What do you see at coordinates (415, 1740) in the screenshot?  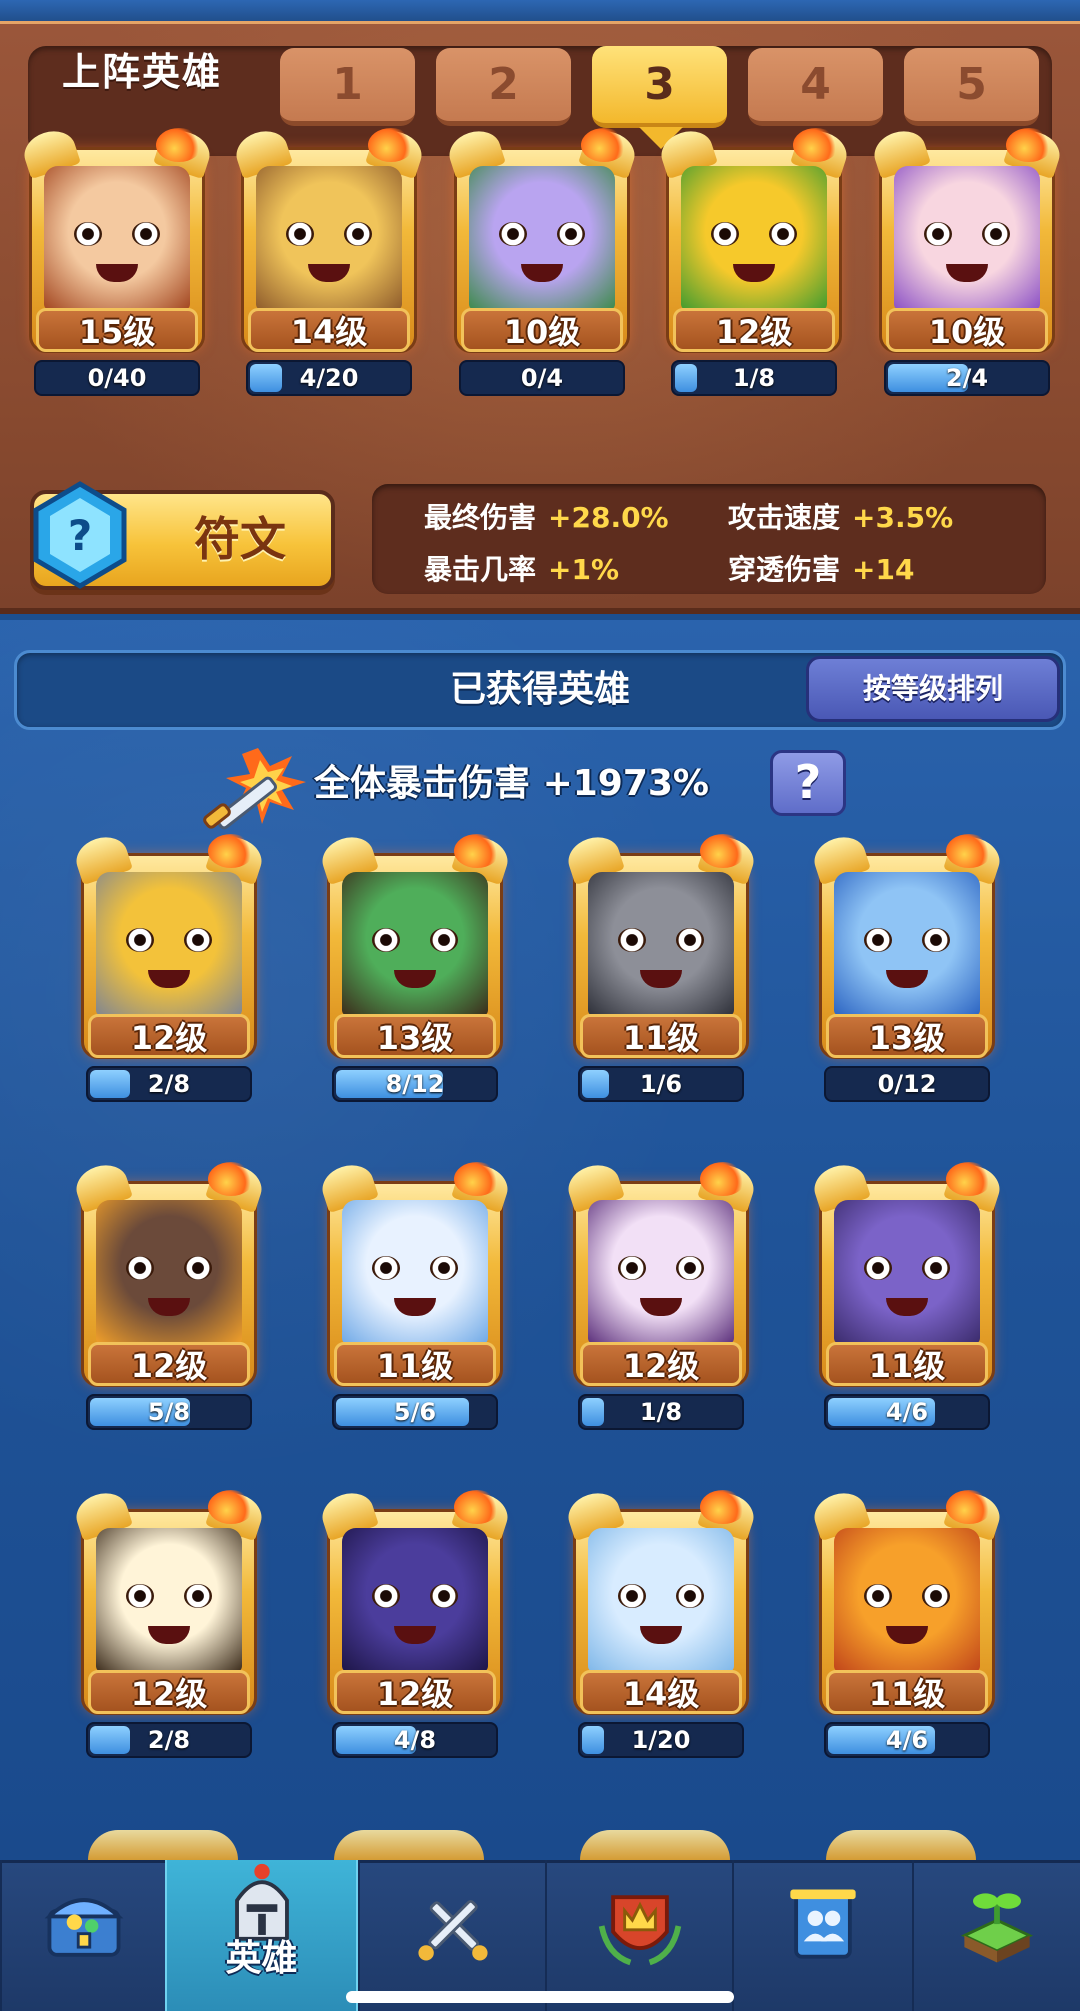 I see `hero-upgrade-progress-bar: 4/8` at bounding box center [415, 1740].